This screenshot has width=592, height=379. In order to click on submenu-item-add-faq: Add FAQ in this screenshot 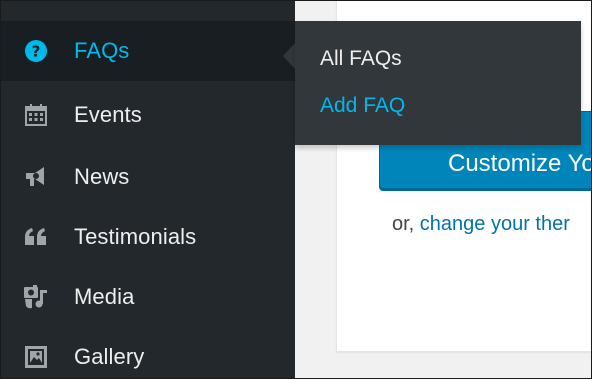, I will do `click(362, 106)`.